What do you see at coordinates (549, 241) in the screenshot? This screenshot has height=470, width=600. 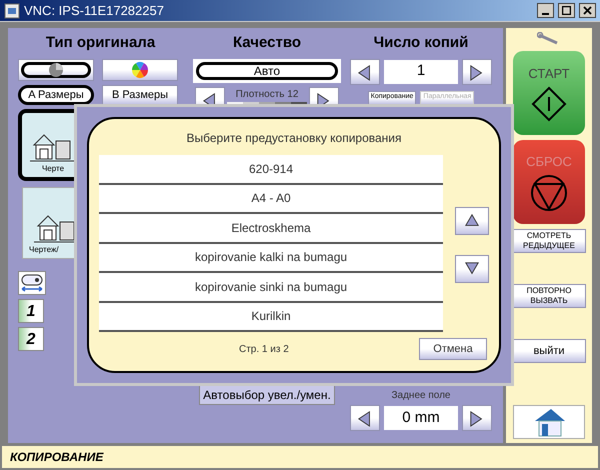 I see `side-button: СМОТРЕТЬ РЕДЫДУЩЕЕ` at bounding box center [549, 241].